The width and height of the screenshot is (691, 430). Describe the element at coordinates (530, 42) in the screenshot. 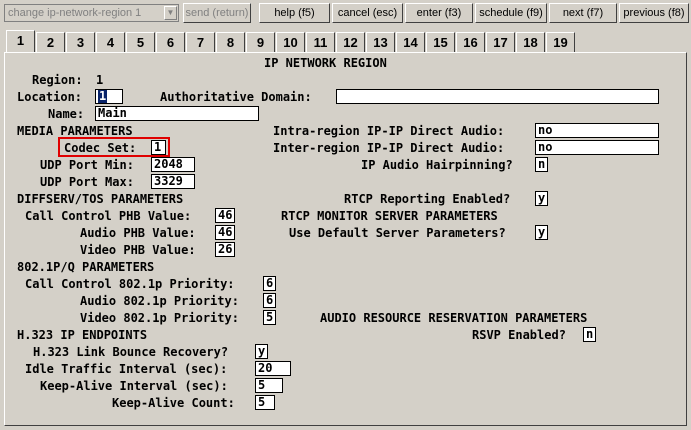

I see `tab-18: 18` at that location.